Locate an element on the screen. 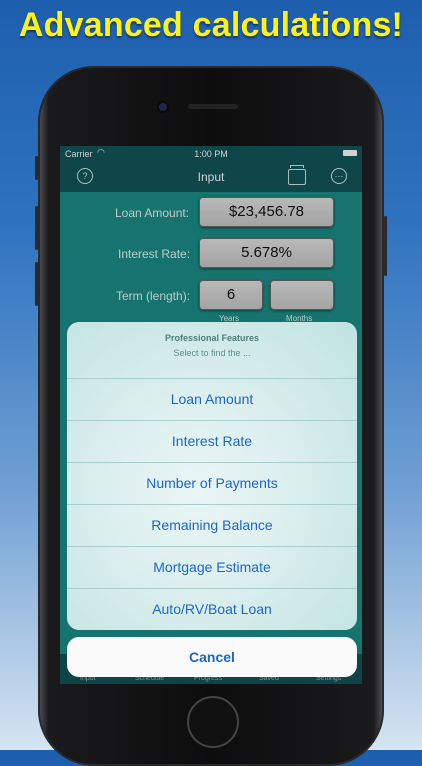 The image size is (422, 766). action-sheet-title: Professional Features is located at coordinates (212, 338).